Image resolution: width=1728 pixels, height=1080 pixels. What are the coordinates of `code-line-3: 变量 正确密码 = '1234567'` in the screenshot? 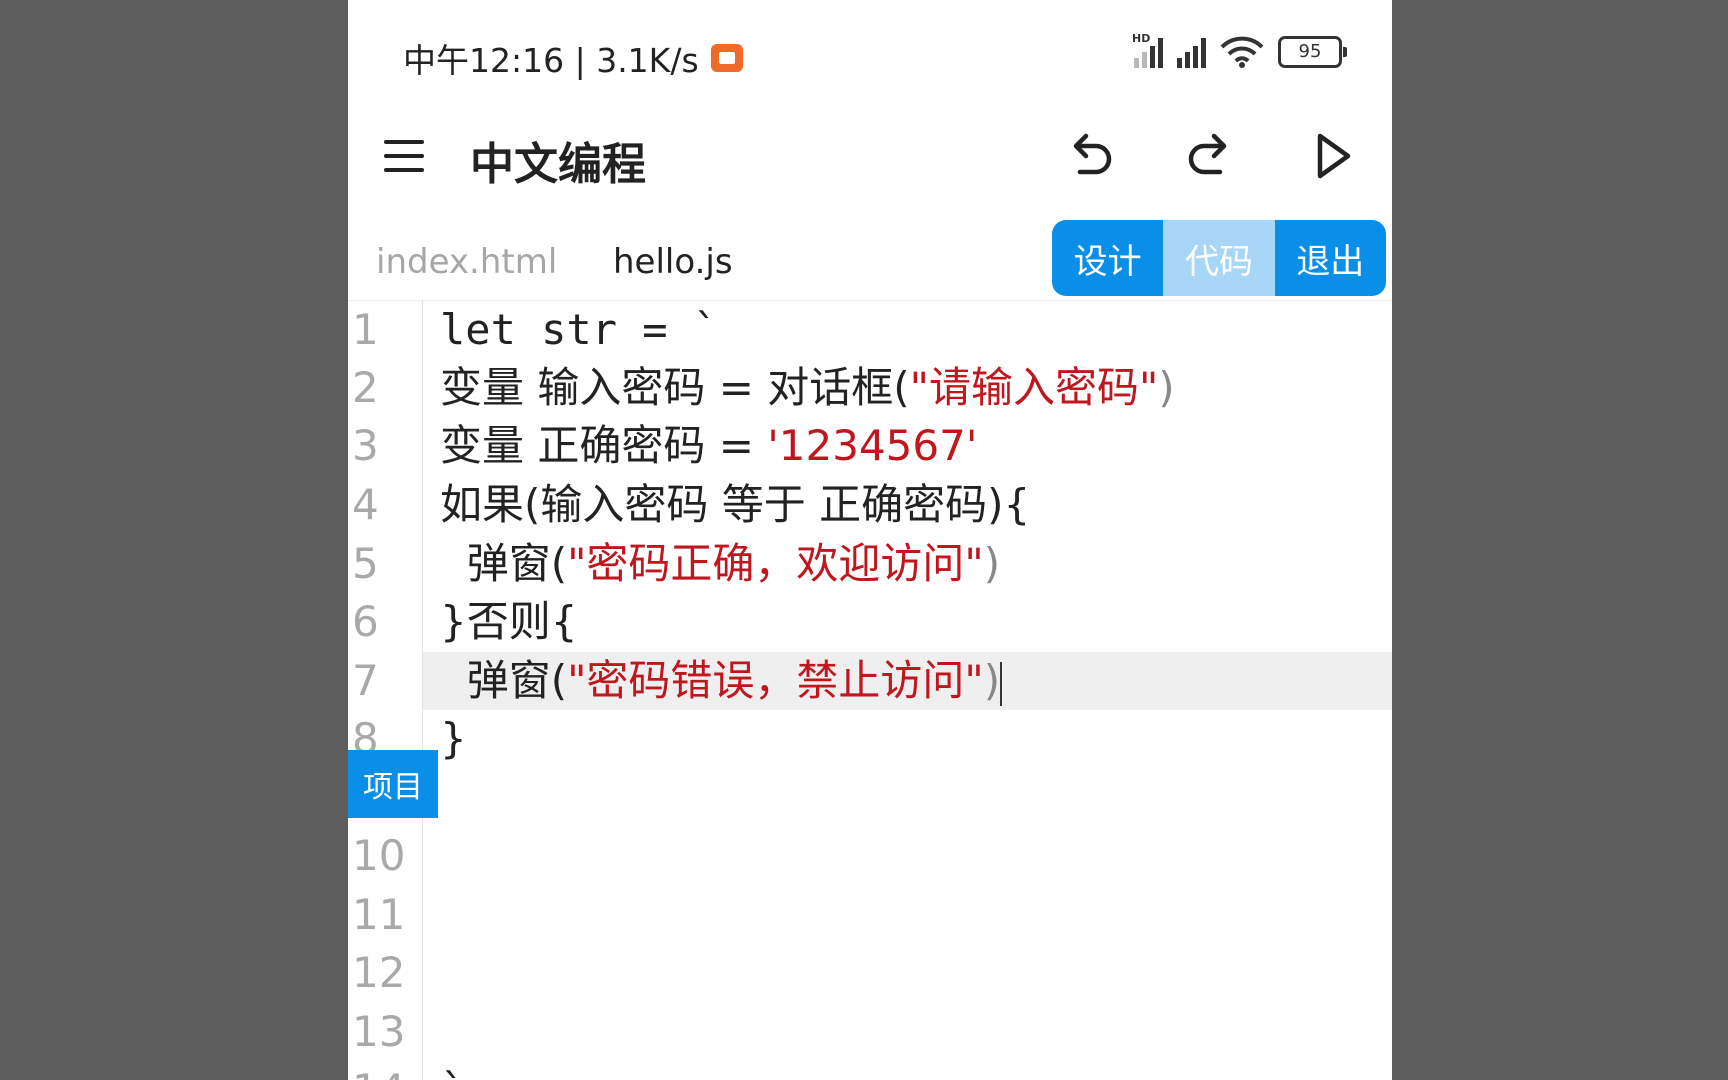 It's located at (708, 446).